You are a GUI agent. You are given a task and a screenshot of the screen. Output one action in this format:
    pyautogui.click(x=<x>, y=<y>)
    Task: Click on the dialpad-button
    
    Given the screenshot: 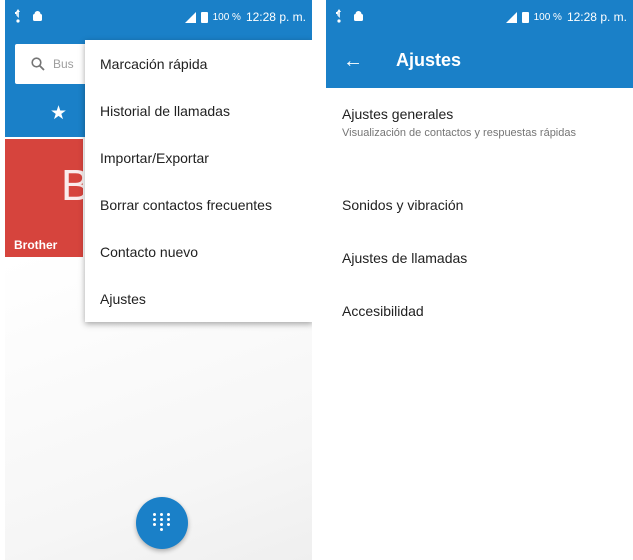 What is the action you would take?
    pyautogui.click(x=162, y=523)
    